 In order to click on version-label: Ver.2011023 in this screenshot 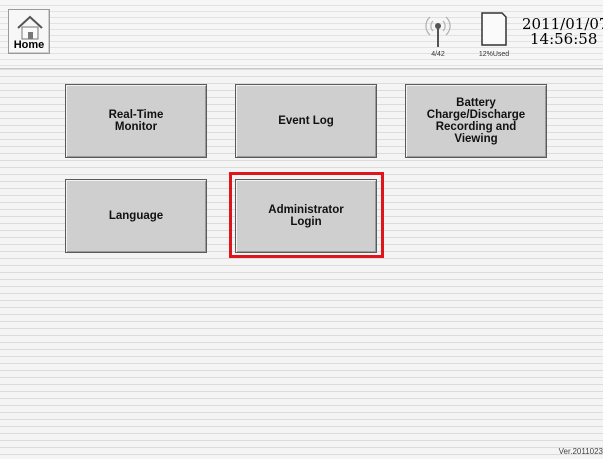, I will do `click(580, 451)`.